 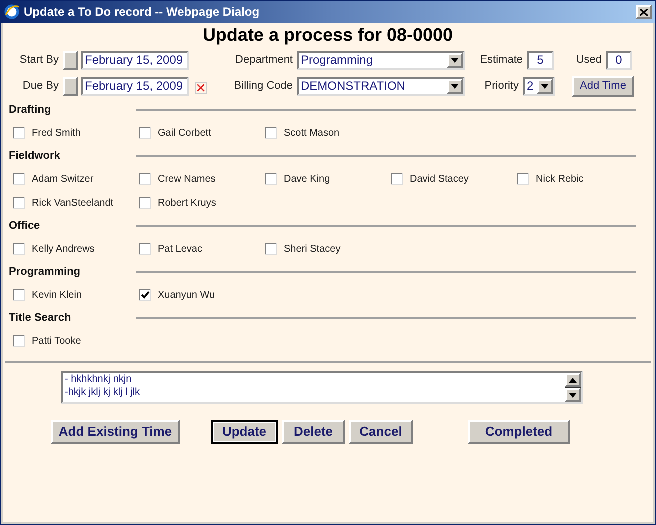 What do you see at coordinates (539, 86) in the screenshot?
I see `priority-select: 2` at bounding box center [539, 86].